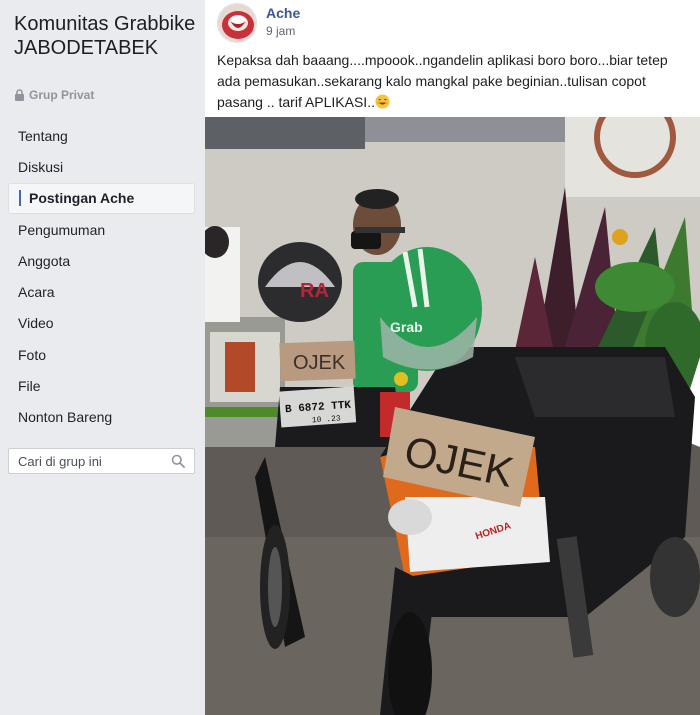  What do you see at coordinates (43, 135) in the screenshot?
I see `nav-label: Tentang` at bounding box center [43, 135].